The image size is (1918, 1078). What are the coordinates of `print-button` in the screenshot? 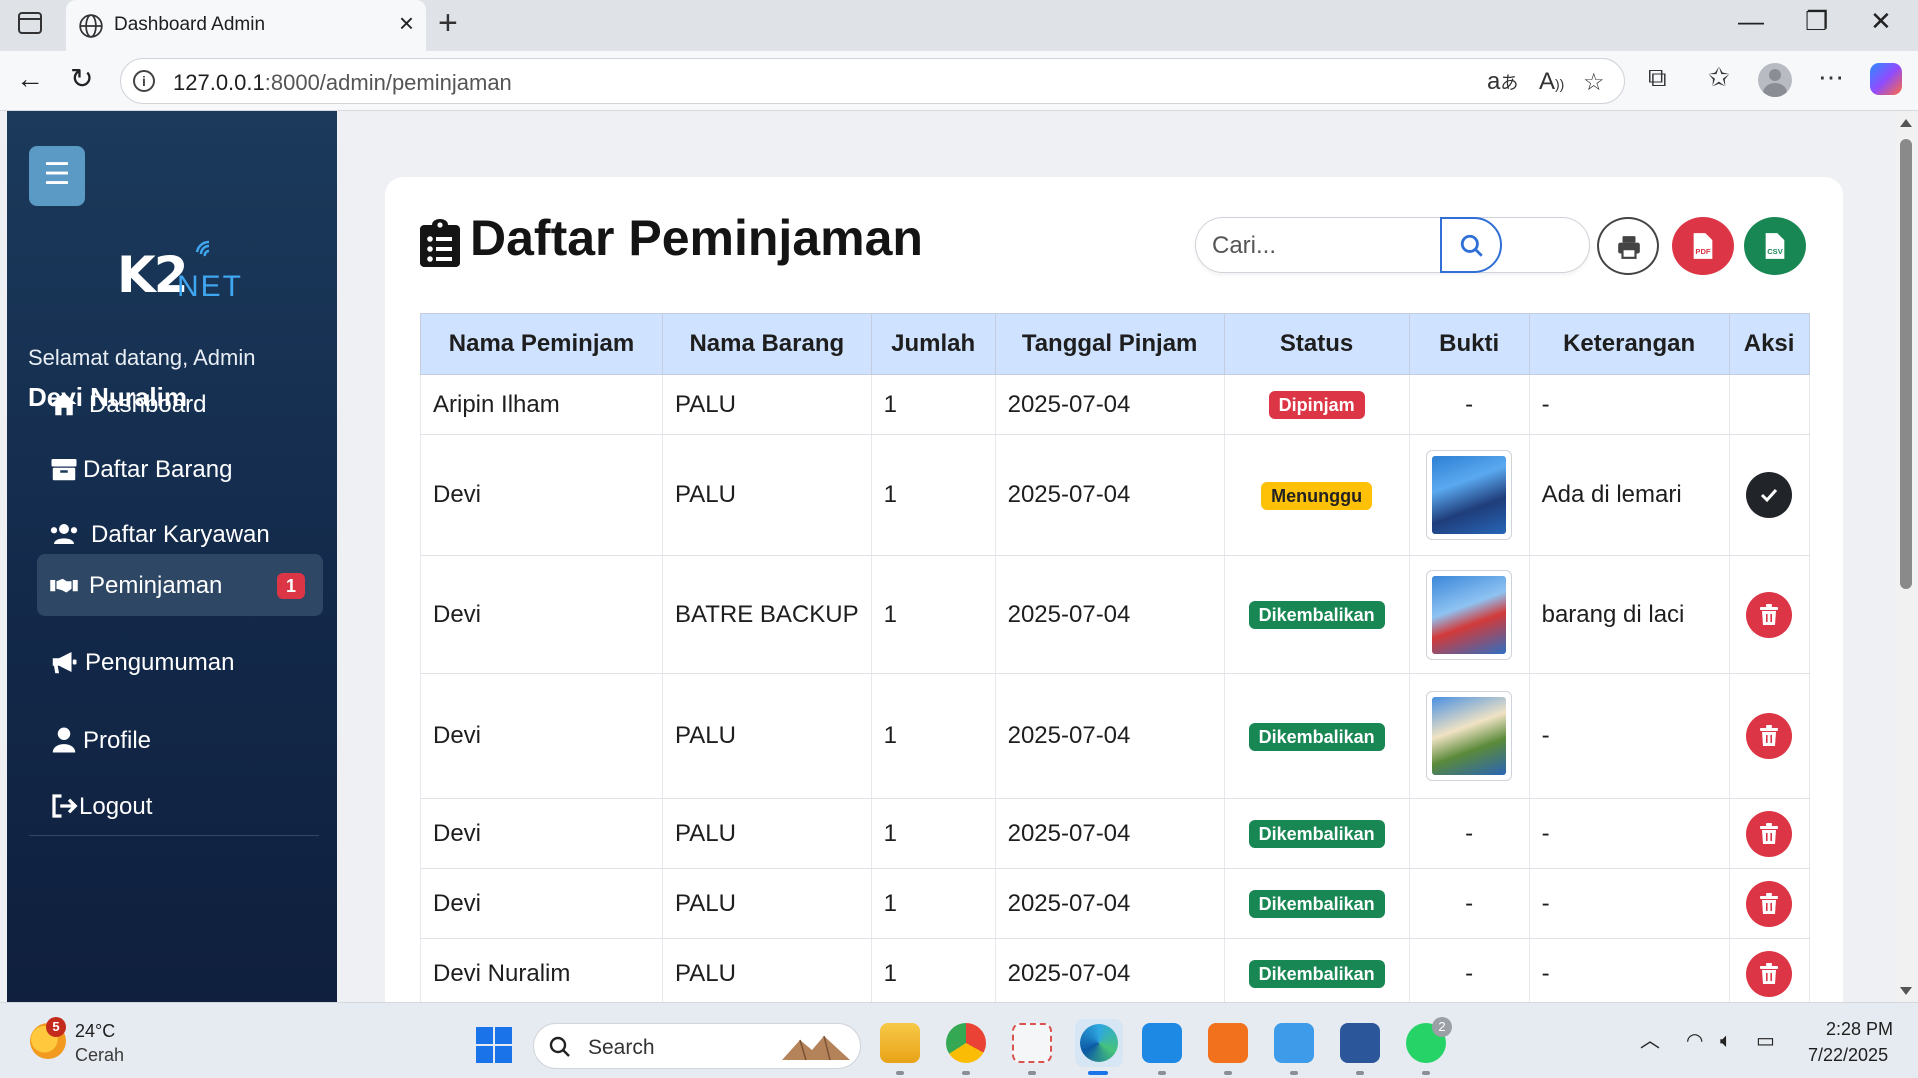 It's located at (1628, 246).